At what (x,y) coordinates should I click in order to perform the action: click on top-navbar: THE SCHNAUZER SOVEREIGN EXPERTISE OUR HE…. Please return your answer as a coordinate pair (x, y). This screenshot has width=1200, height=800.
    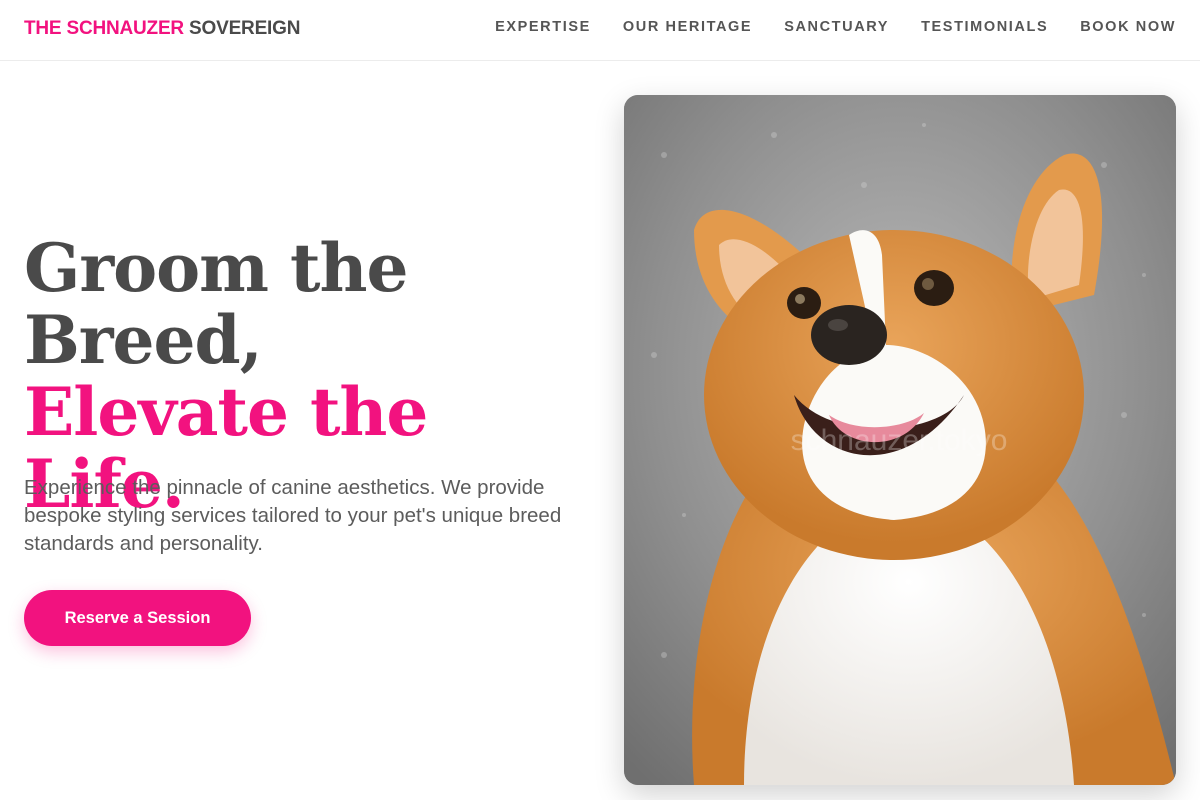
    Looking at the image, I should click on (600, 30).